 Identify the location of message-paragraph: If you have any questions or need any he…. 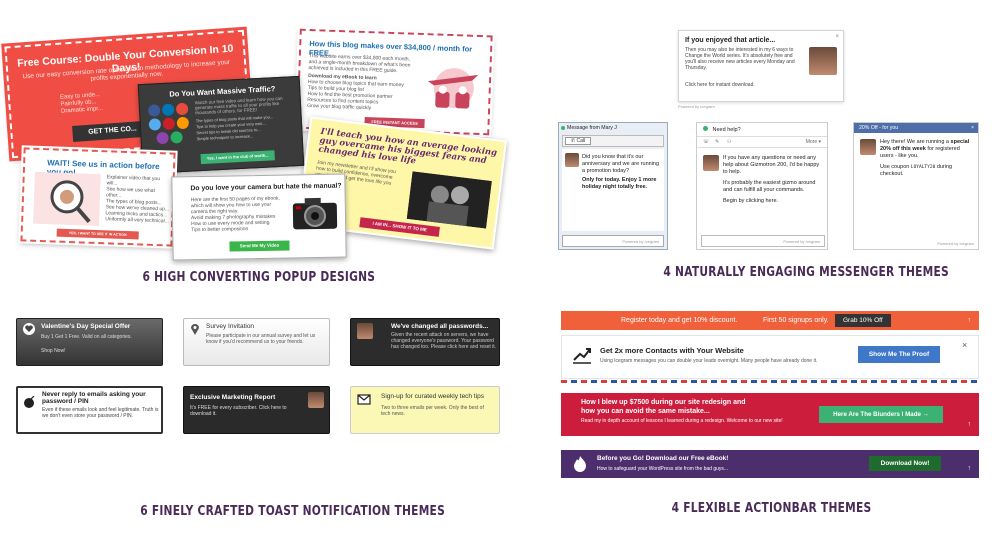
(771, 165).